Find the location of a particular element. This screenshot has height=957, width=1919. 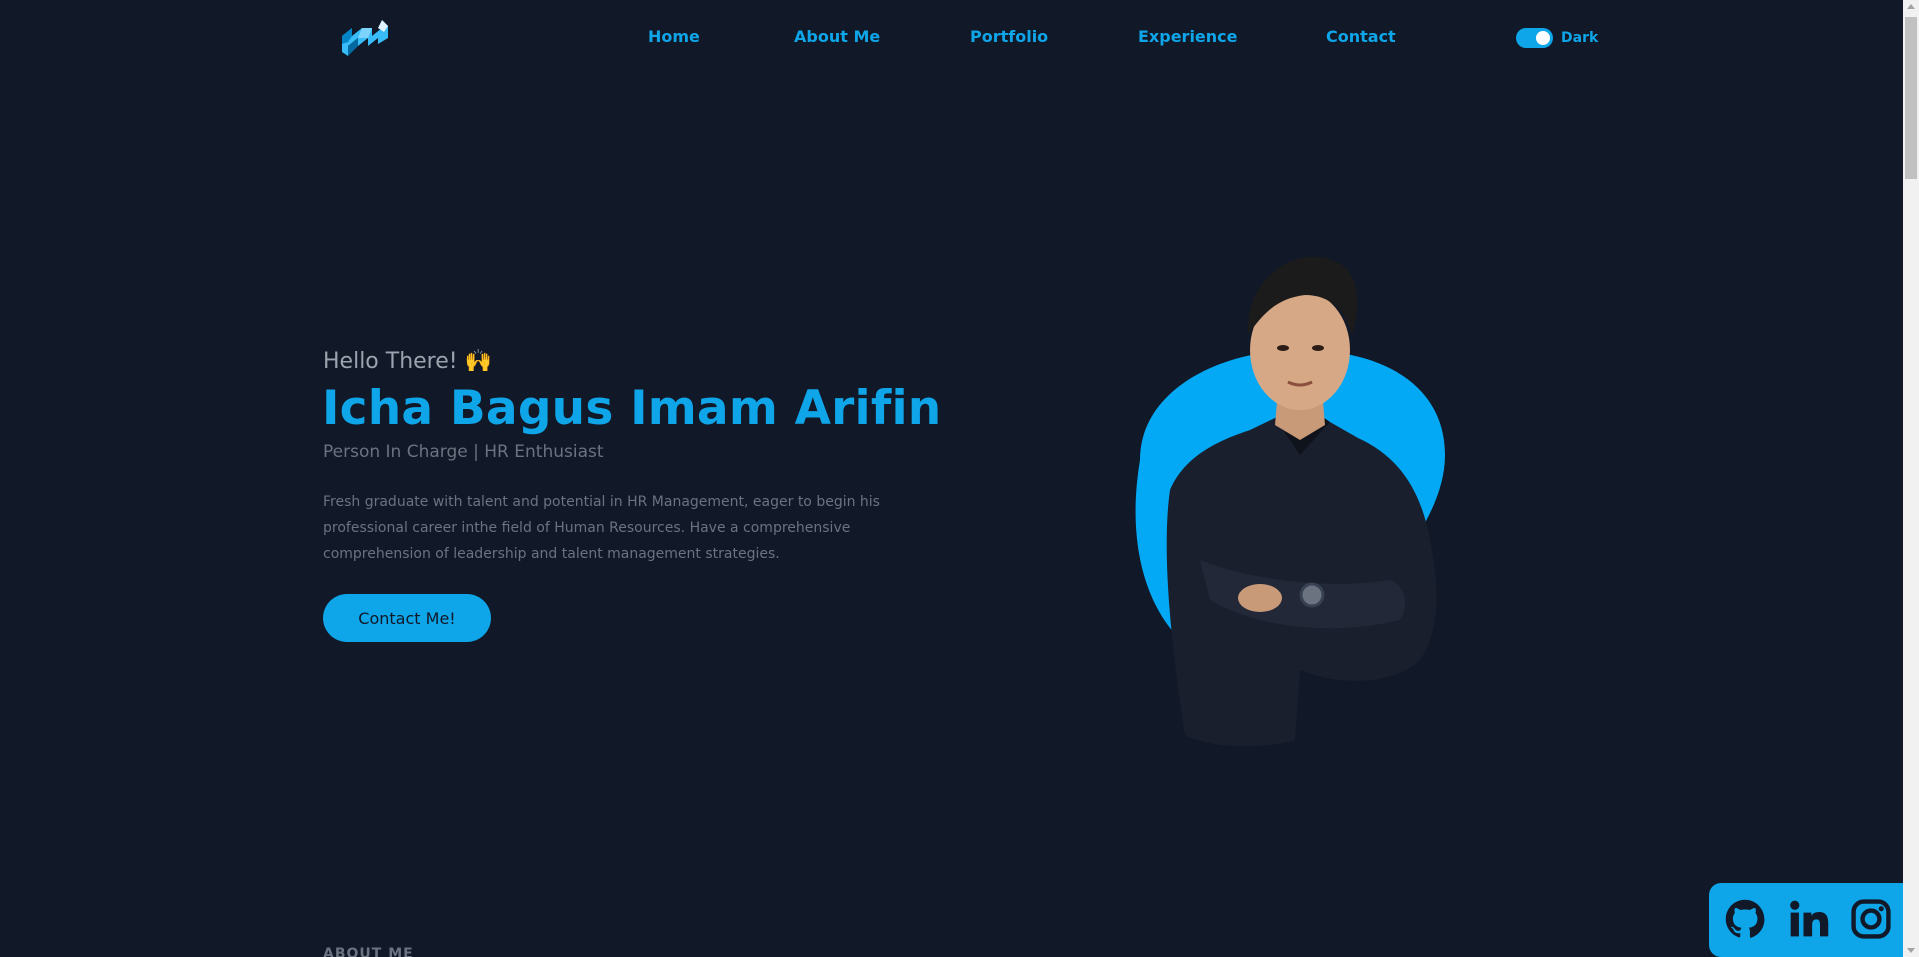

scroll-down-arrow-icon is located at coordinates (1911, 950).